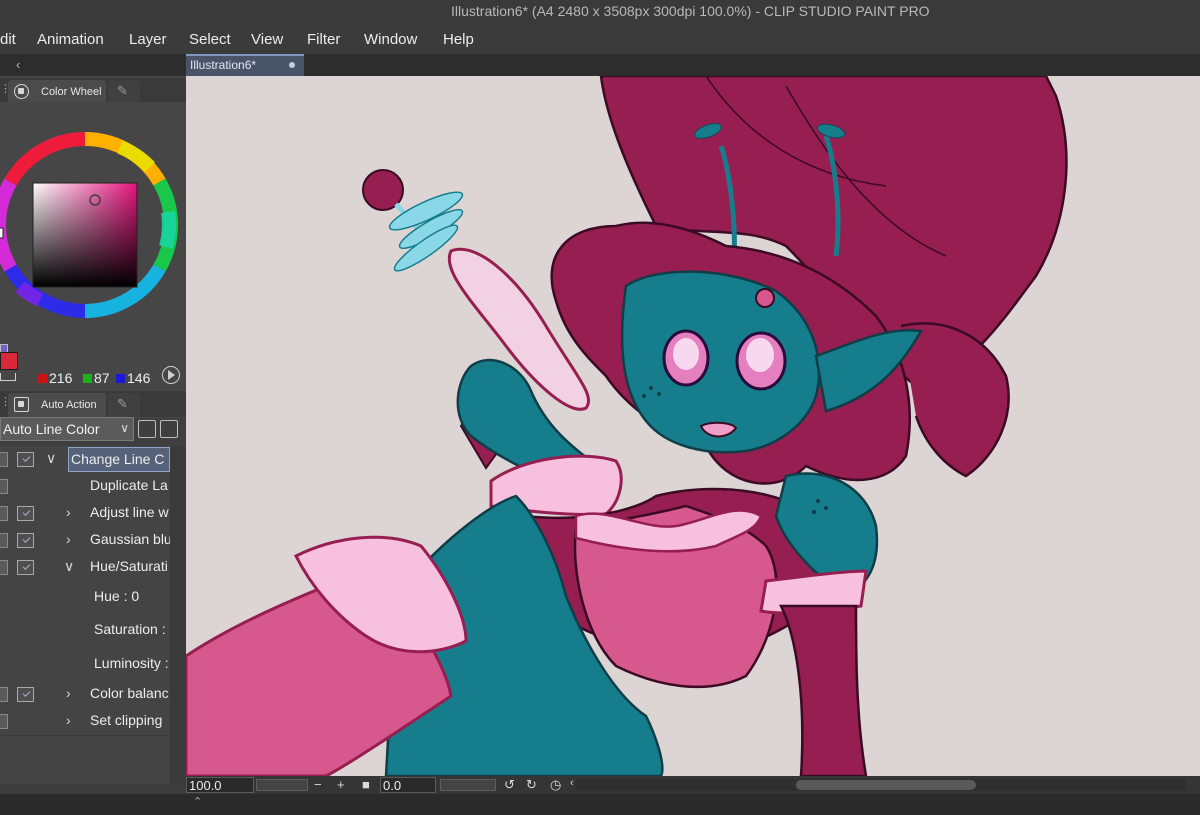  What do you see at coordinates (2, 233) in the screenshot?
I see `hue-cursor-icon` at bounding box center [2, 233].